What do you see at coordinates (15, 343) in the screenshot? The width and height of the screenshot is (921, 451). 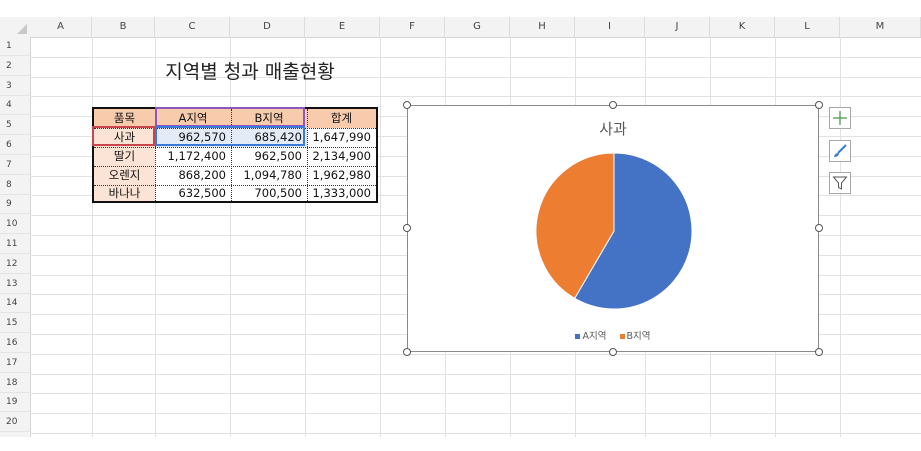 I see `row-header: 16` at bounding box center [15, 343].